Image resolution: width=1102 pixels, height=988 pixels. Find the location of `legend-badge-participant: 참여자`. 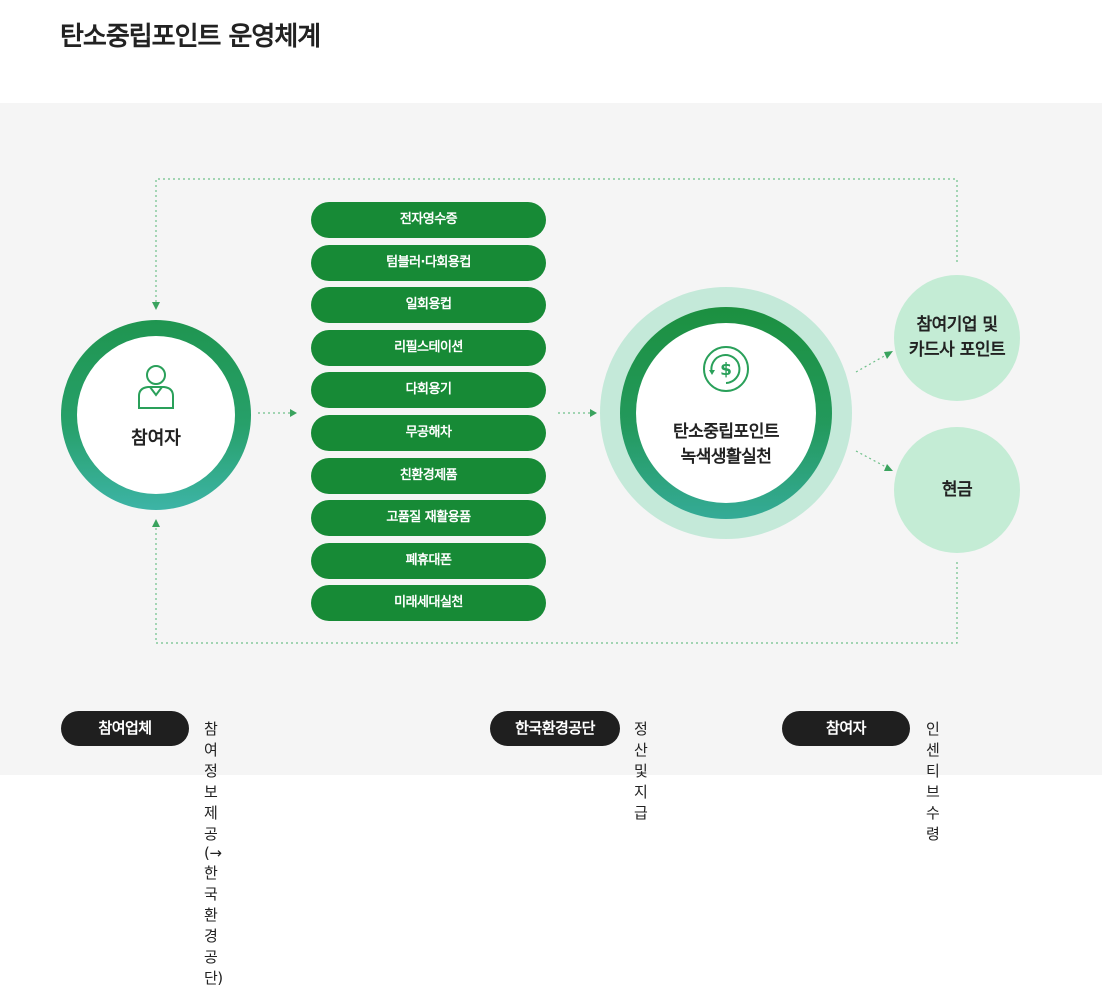

legend-badge-participant: 참여자 is located at coordinates (846, 728).